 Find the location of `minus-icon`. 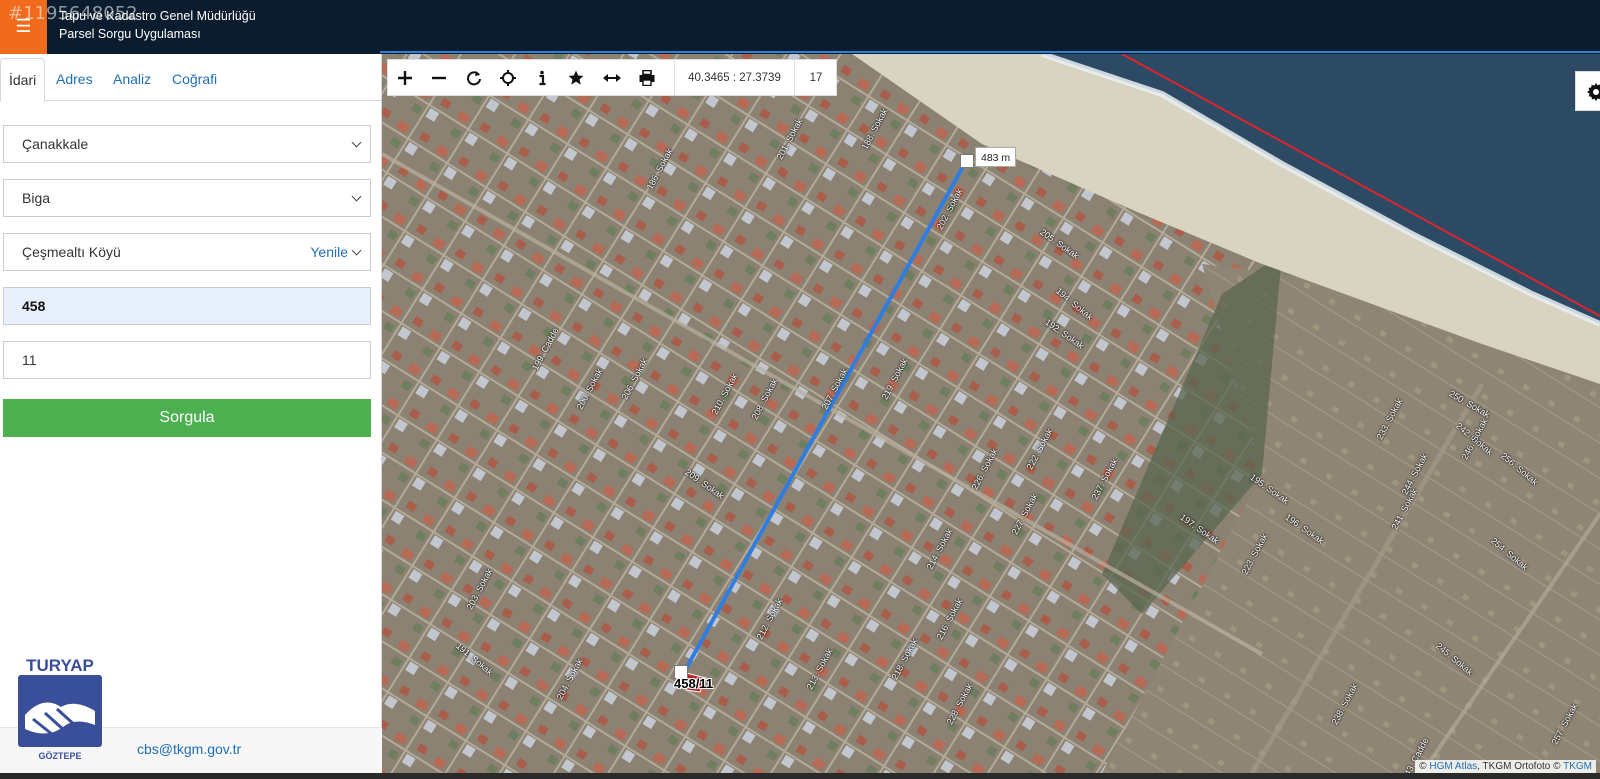

minus-icon is located at coordinates (439, 78).